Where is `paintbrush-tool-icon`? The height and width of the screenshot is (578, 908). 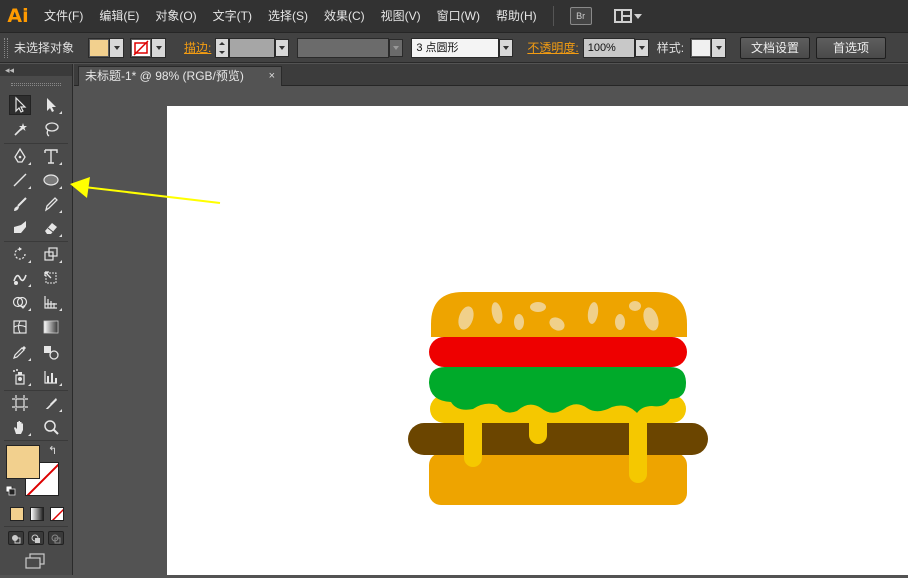
paintbrush-tool-icon is located at coordinates (20, 204).